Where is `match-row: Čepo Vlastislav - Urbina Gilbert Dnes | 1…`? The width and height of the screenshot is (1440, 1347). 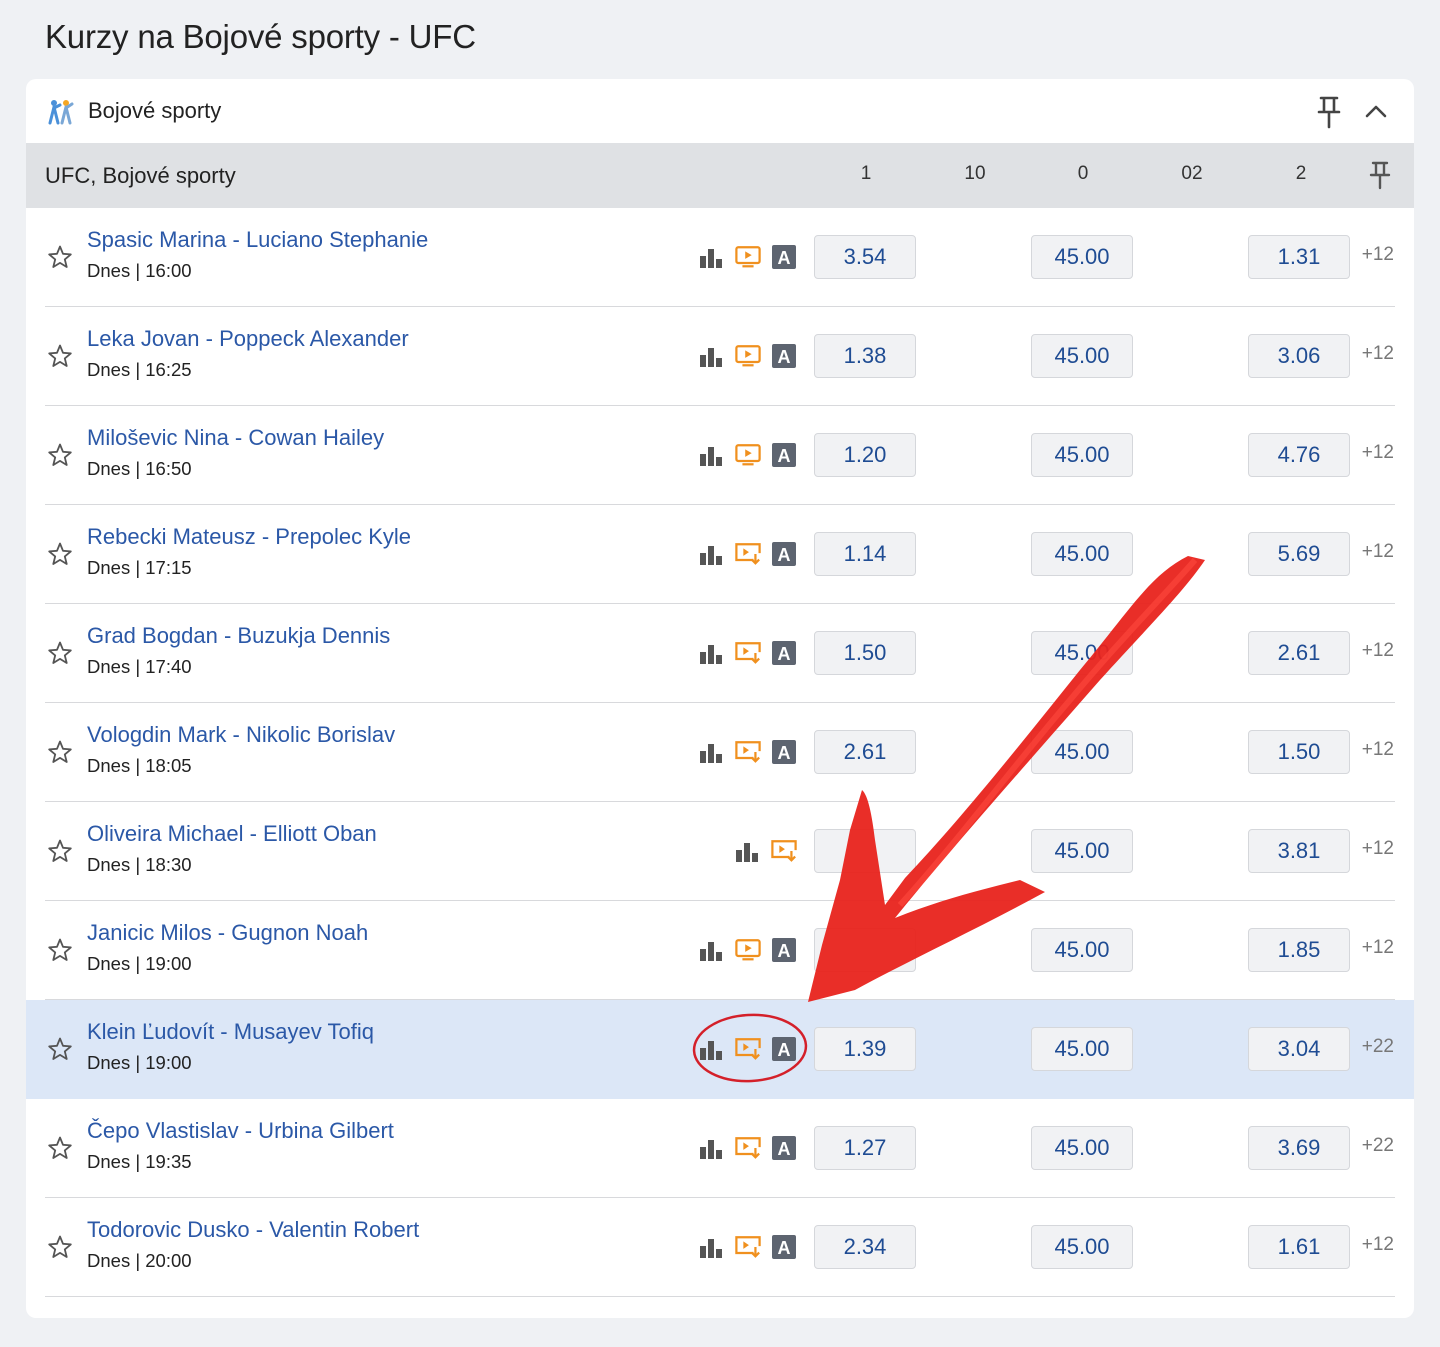 match-row: Čepo Vlastislav - Urbina Gilbert Dnes | 1… is located at coordinates (720, 1148).